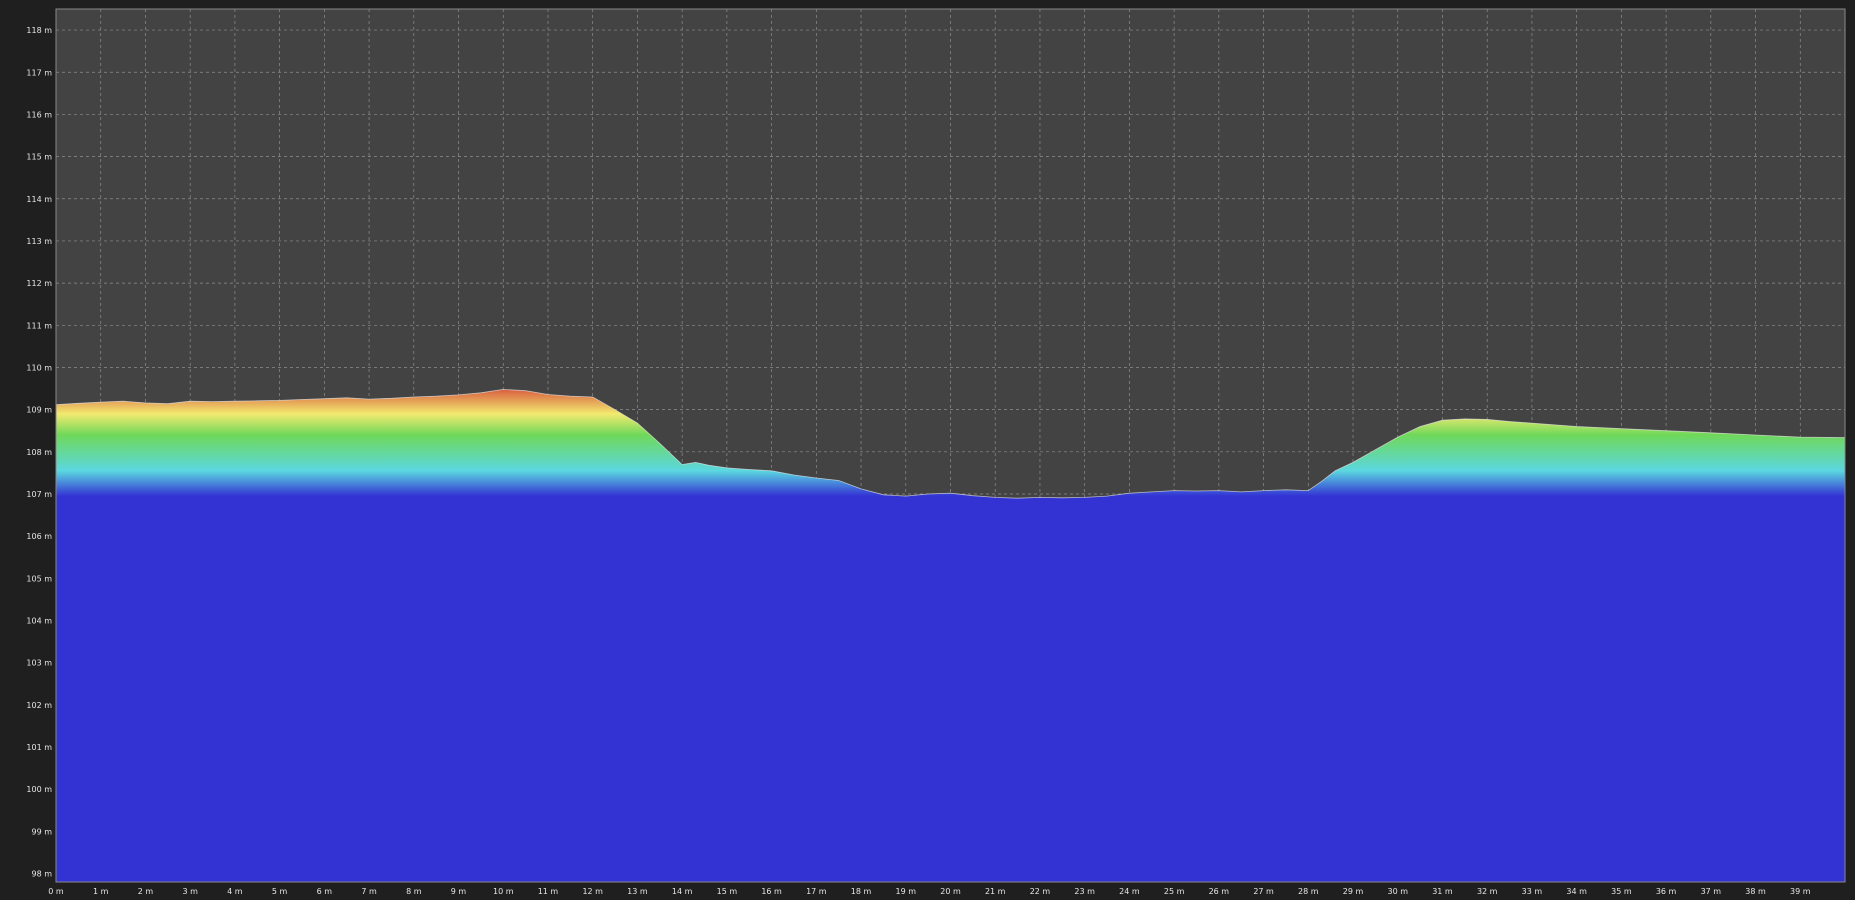  I want to click on x-tick-label: 22 m, so click(1040, 891).